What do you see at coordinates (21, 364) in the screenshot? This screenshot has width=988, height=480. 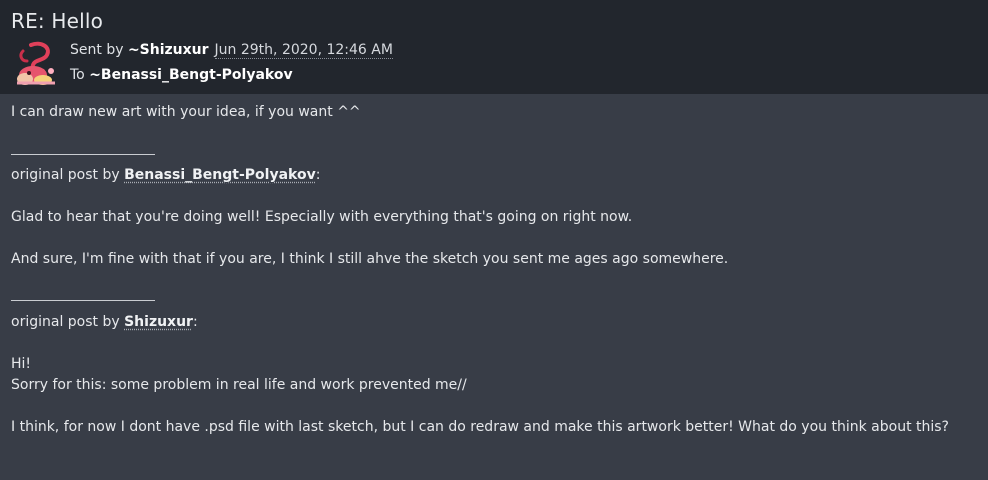 I see `quoted-text: Hi!` at bounding box center [21, 364].